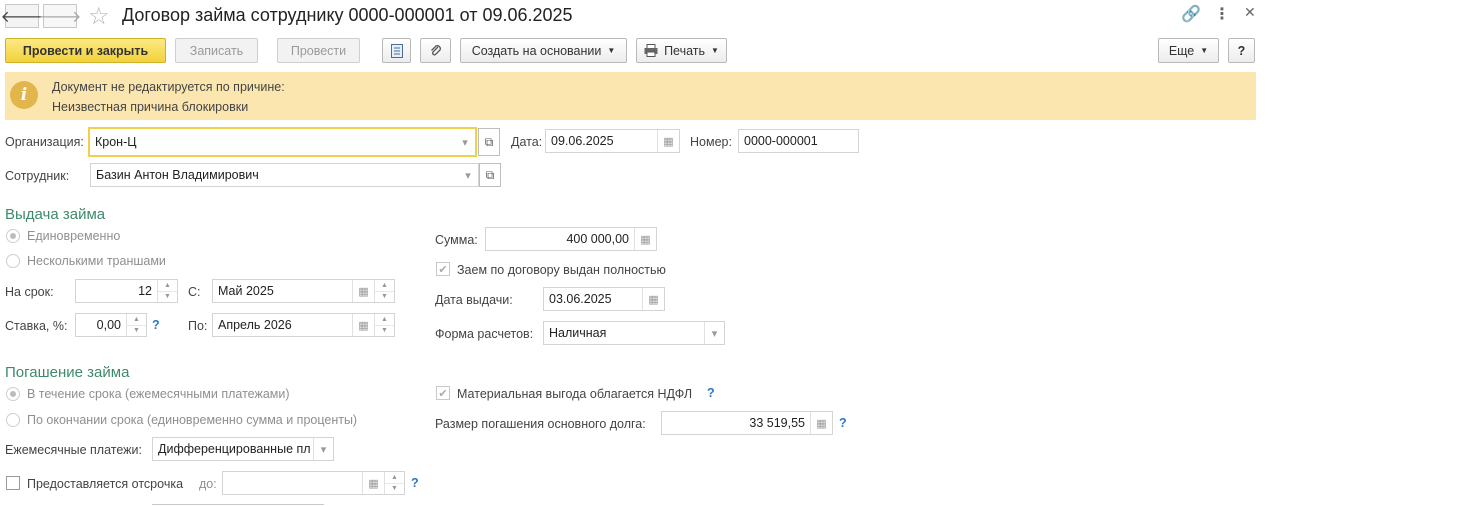  I want to click on deferral-to-field: ▦ ▲ ▼, so click(313, 483).